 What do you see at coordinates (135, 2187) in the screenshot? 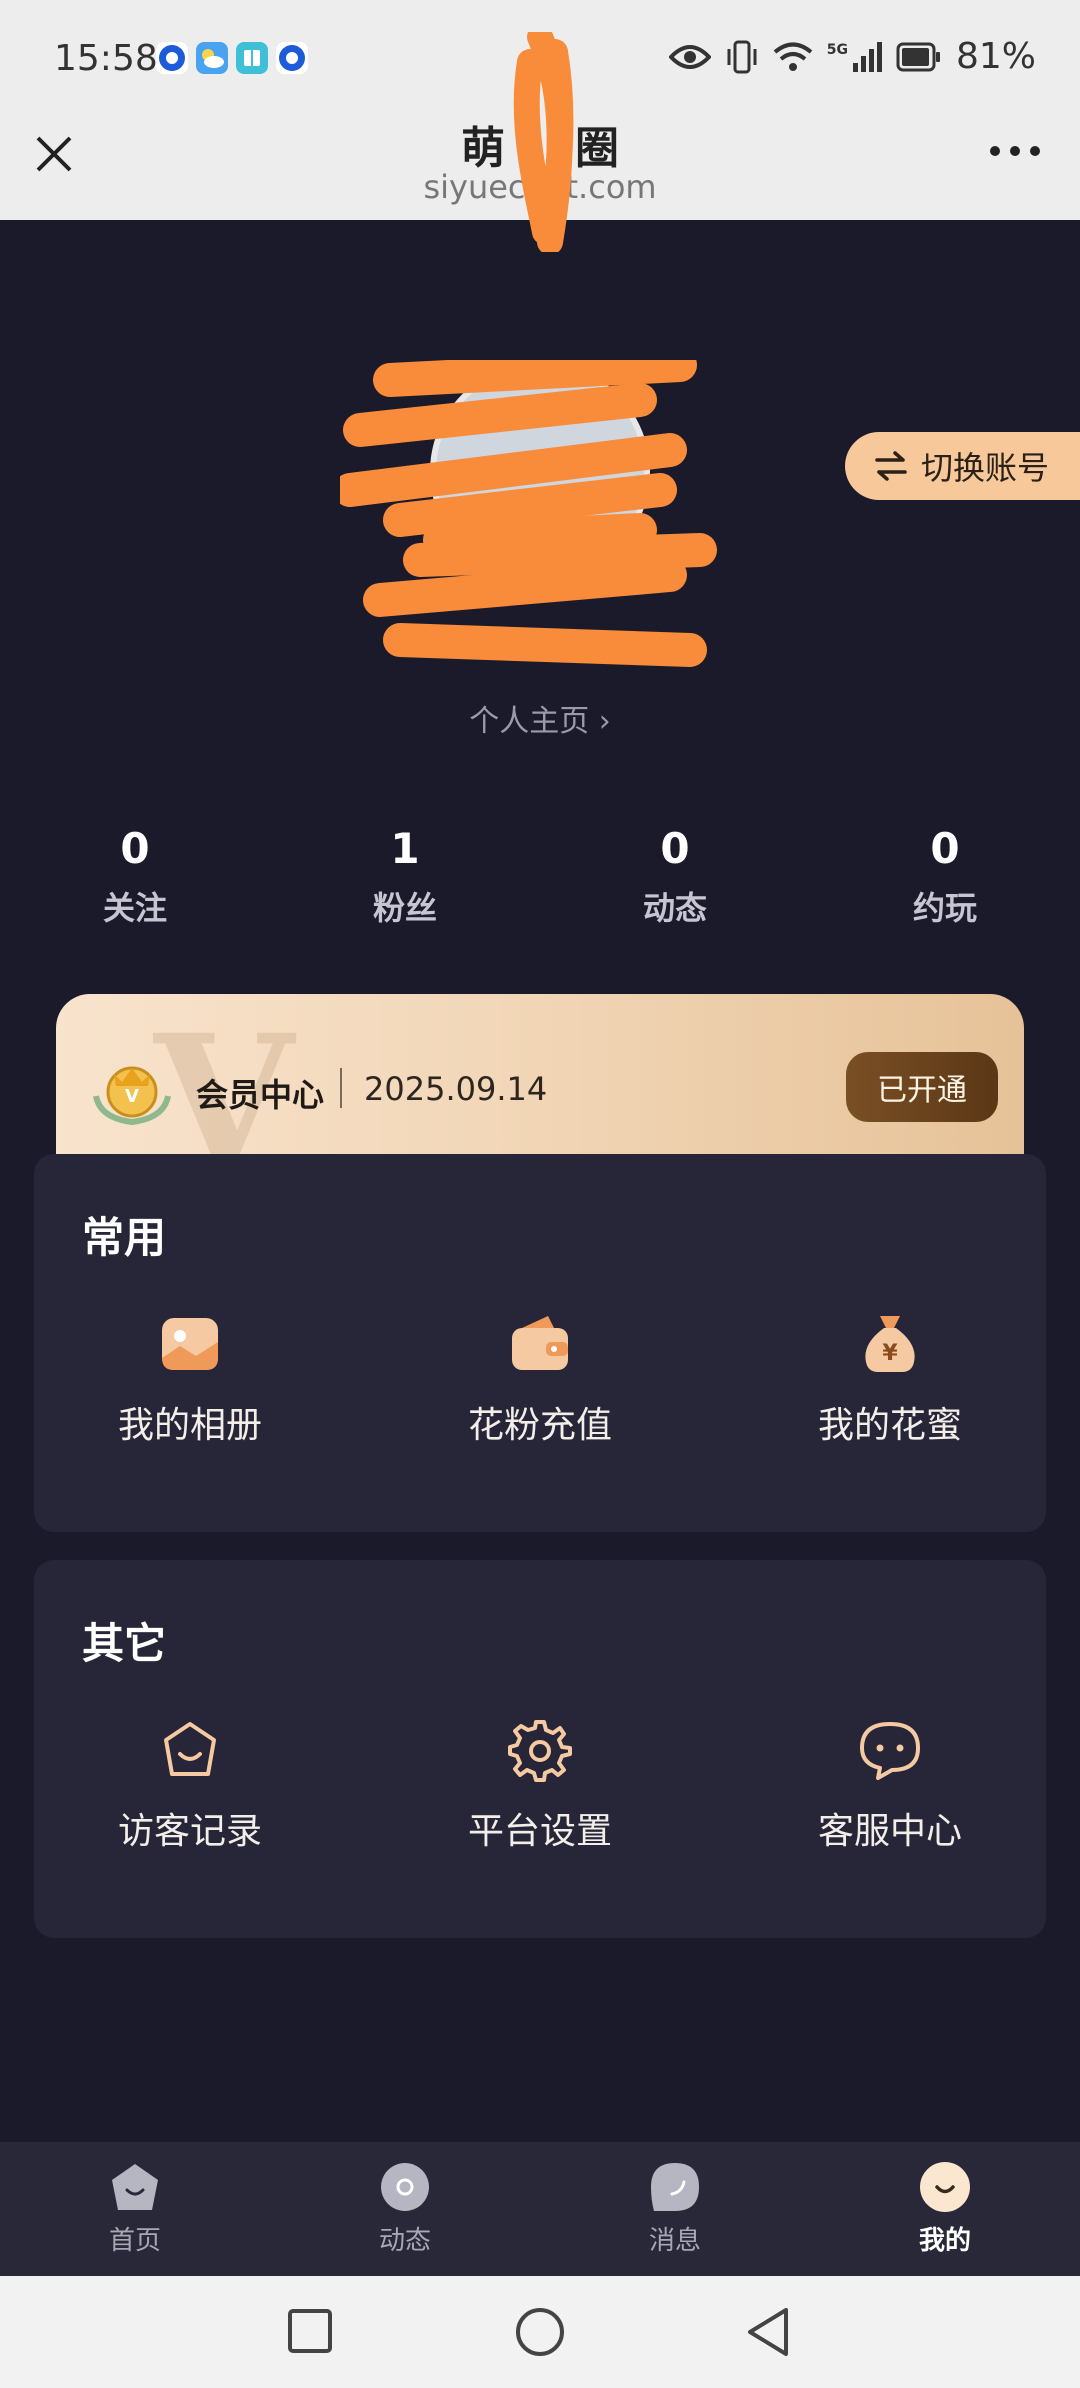
I see `home-icon` at bounding box center [135, 2187].